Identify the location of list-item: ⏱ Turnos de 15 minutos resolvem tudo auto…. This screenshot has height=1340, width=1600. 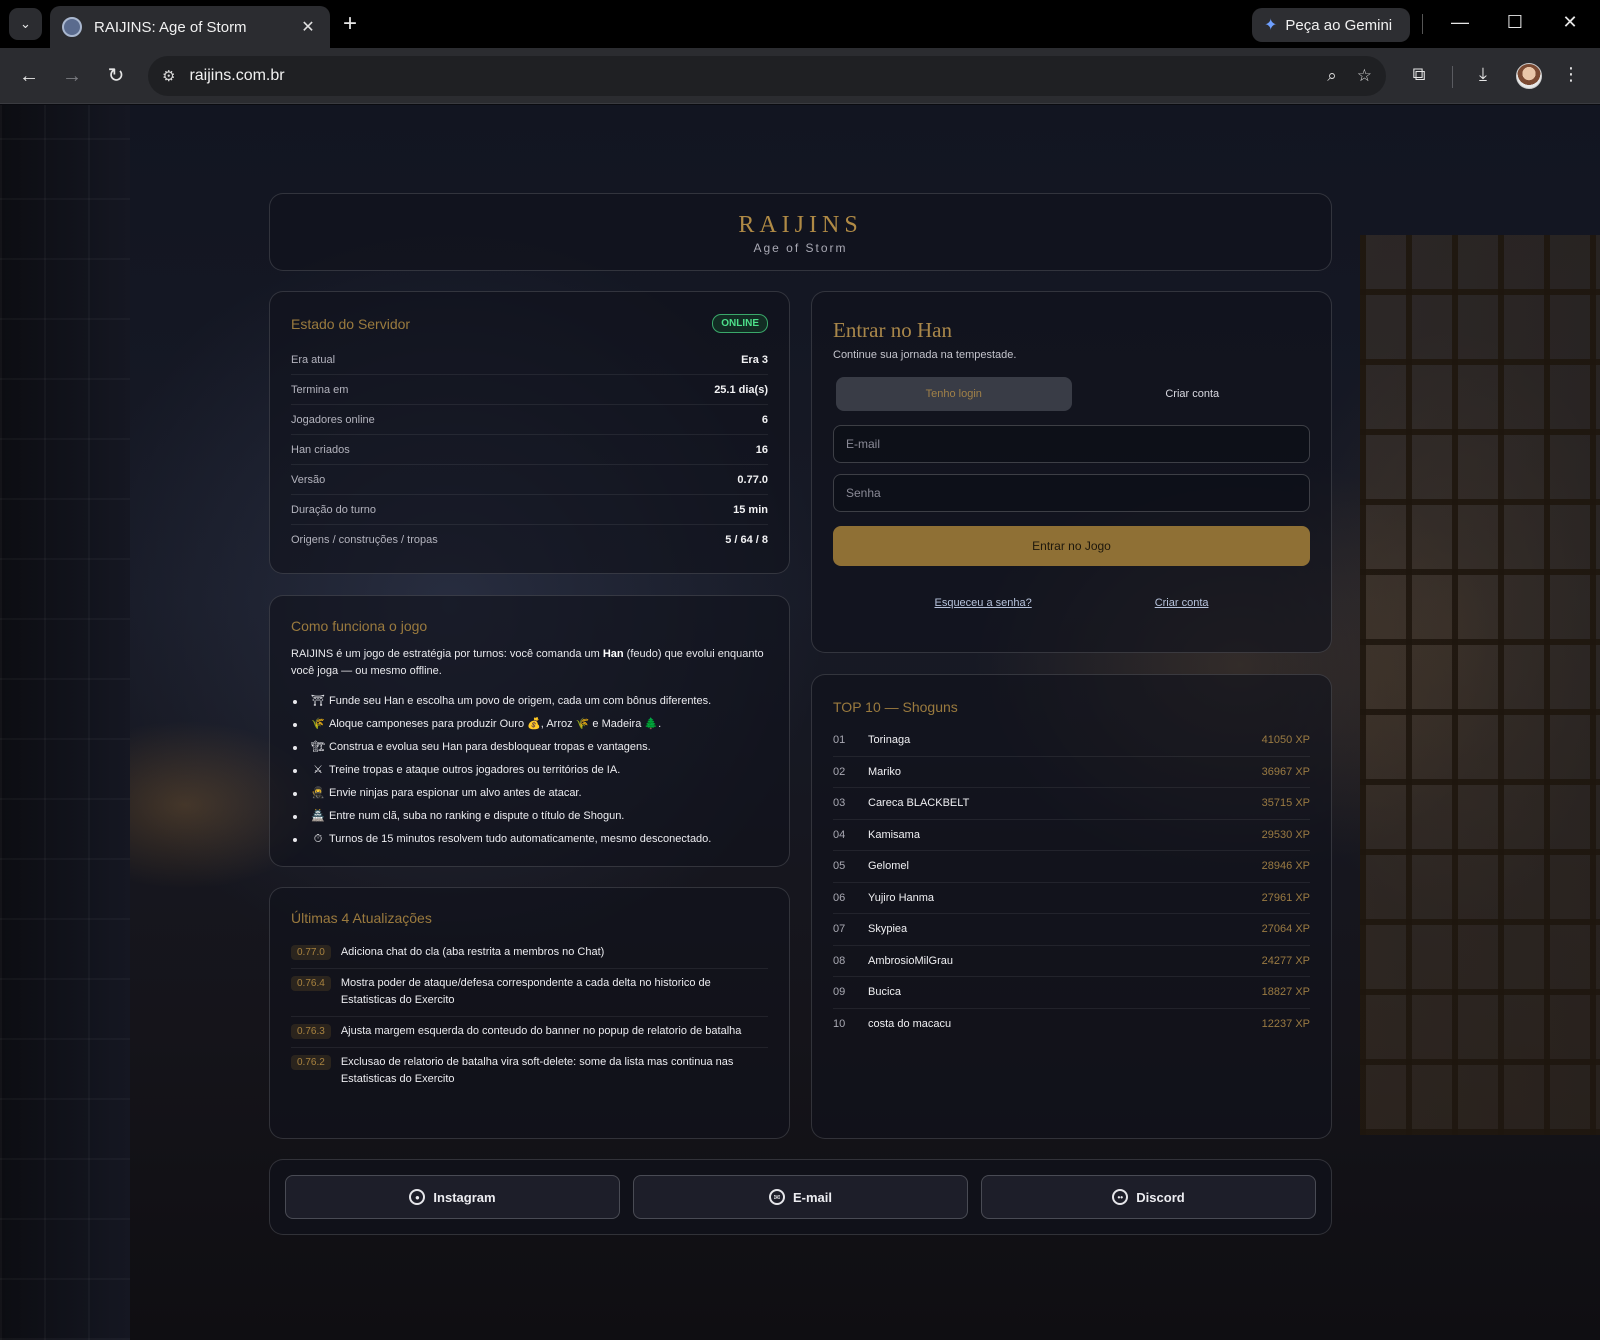
(529, 839).